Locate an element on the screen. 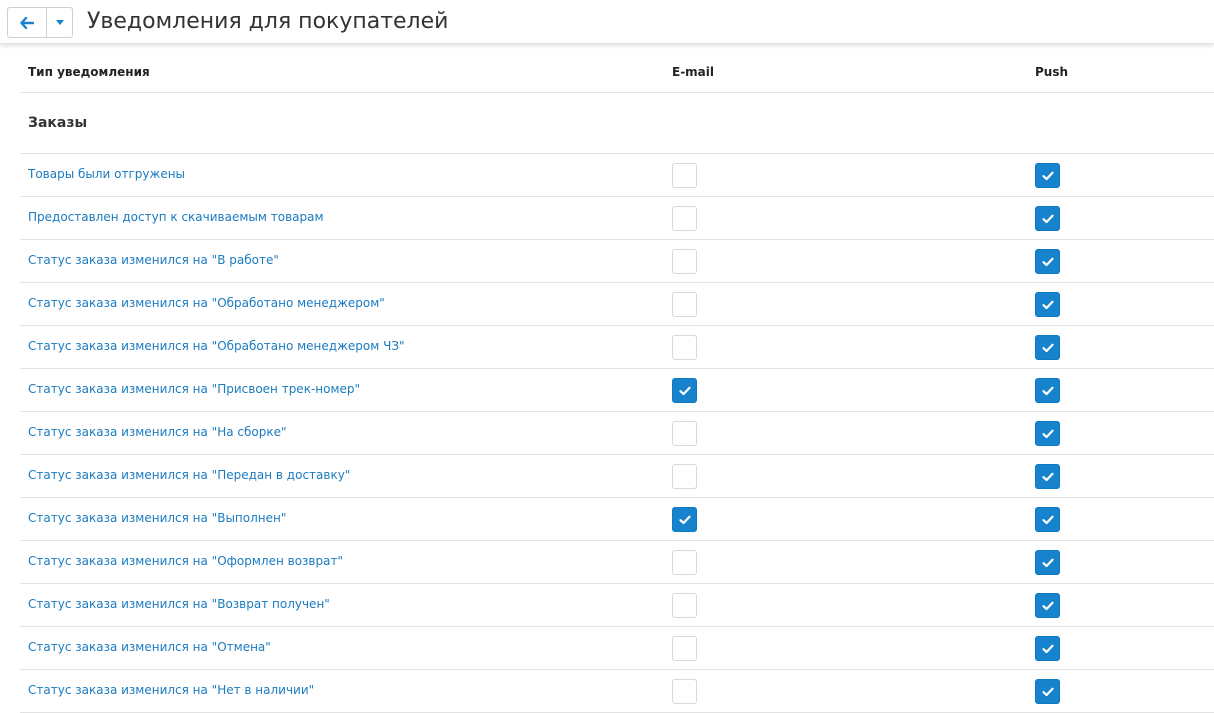 This screenshot has height=713, width=1214. notification-type-link: Статус заказа изменился на "Выполнен" is located at coordinates (157, 518).